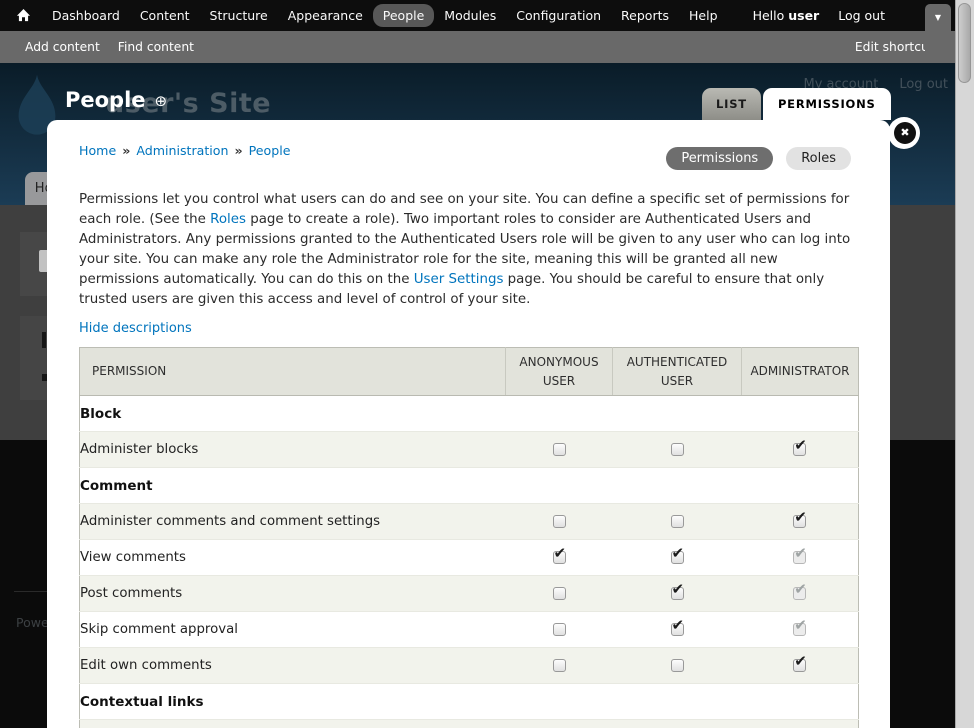  I want to click on toolbar-item-help: Help, so click(703, 15).